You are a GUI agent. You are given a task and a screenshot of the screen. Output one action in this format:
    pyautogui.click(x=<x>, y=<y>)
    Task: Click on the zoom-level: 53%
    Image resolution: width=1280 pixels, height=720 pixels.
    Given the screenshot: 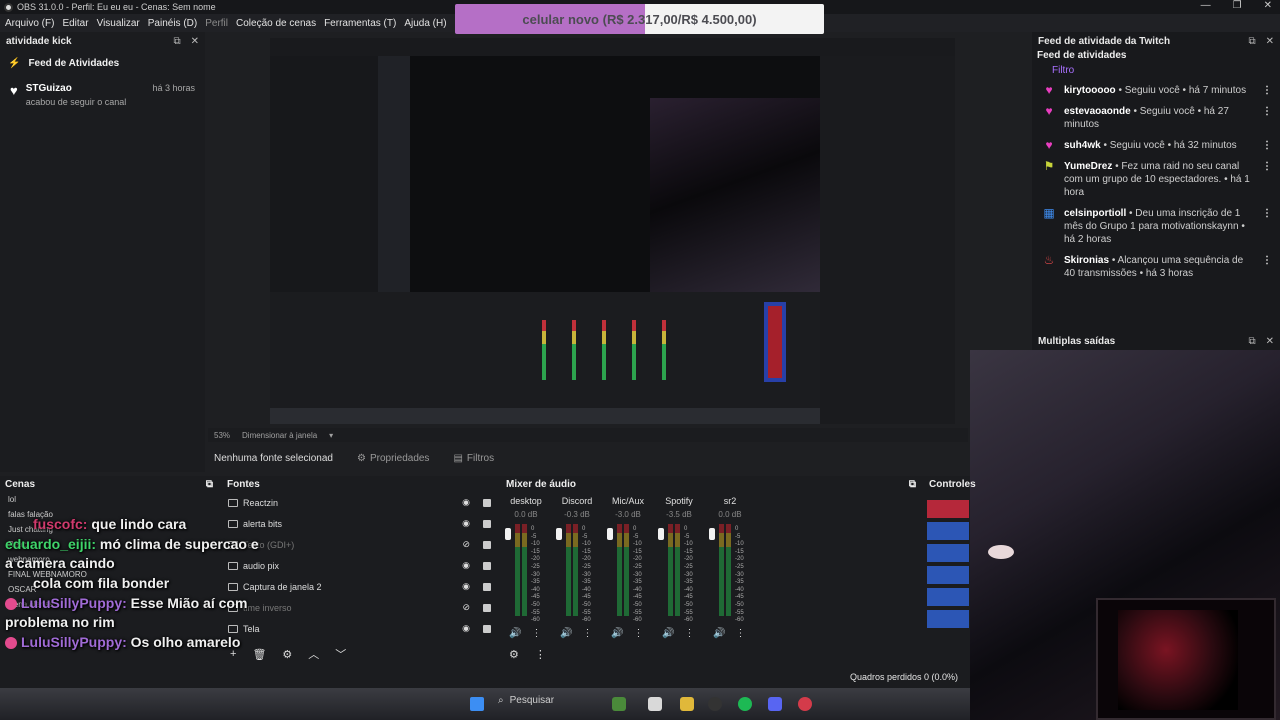 What is the action you would take?
    pyautogui.click(x=222, y=435)
    